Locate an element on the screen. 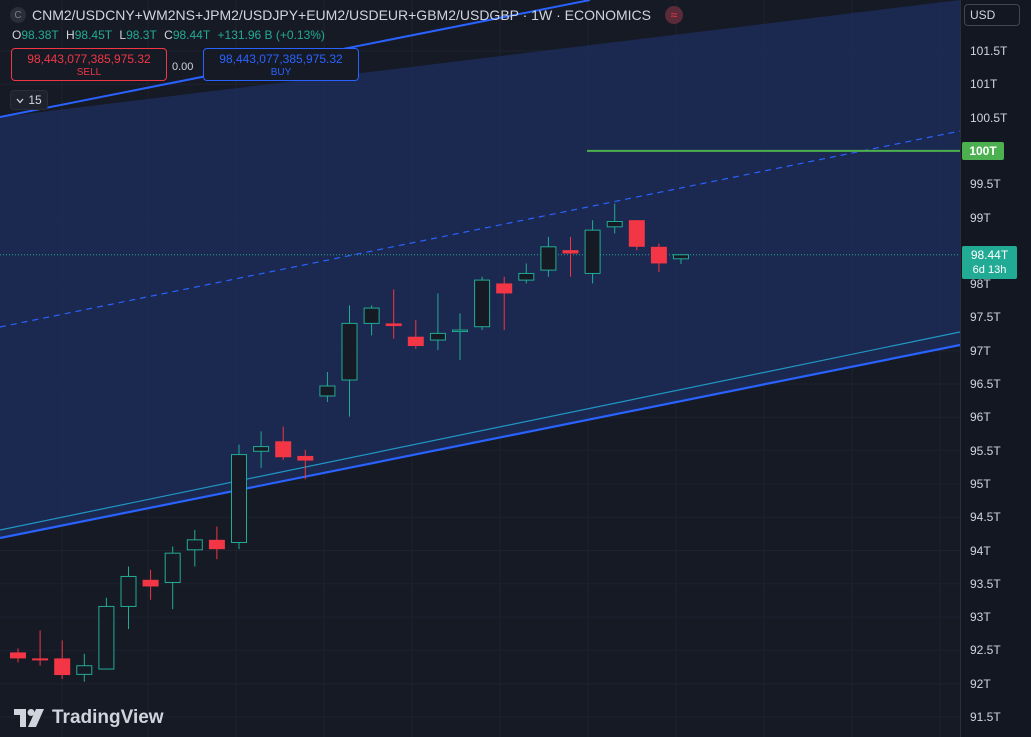  sell-price: 98,443,077,385,975.32 is located at coordinates (89, 59).